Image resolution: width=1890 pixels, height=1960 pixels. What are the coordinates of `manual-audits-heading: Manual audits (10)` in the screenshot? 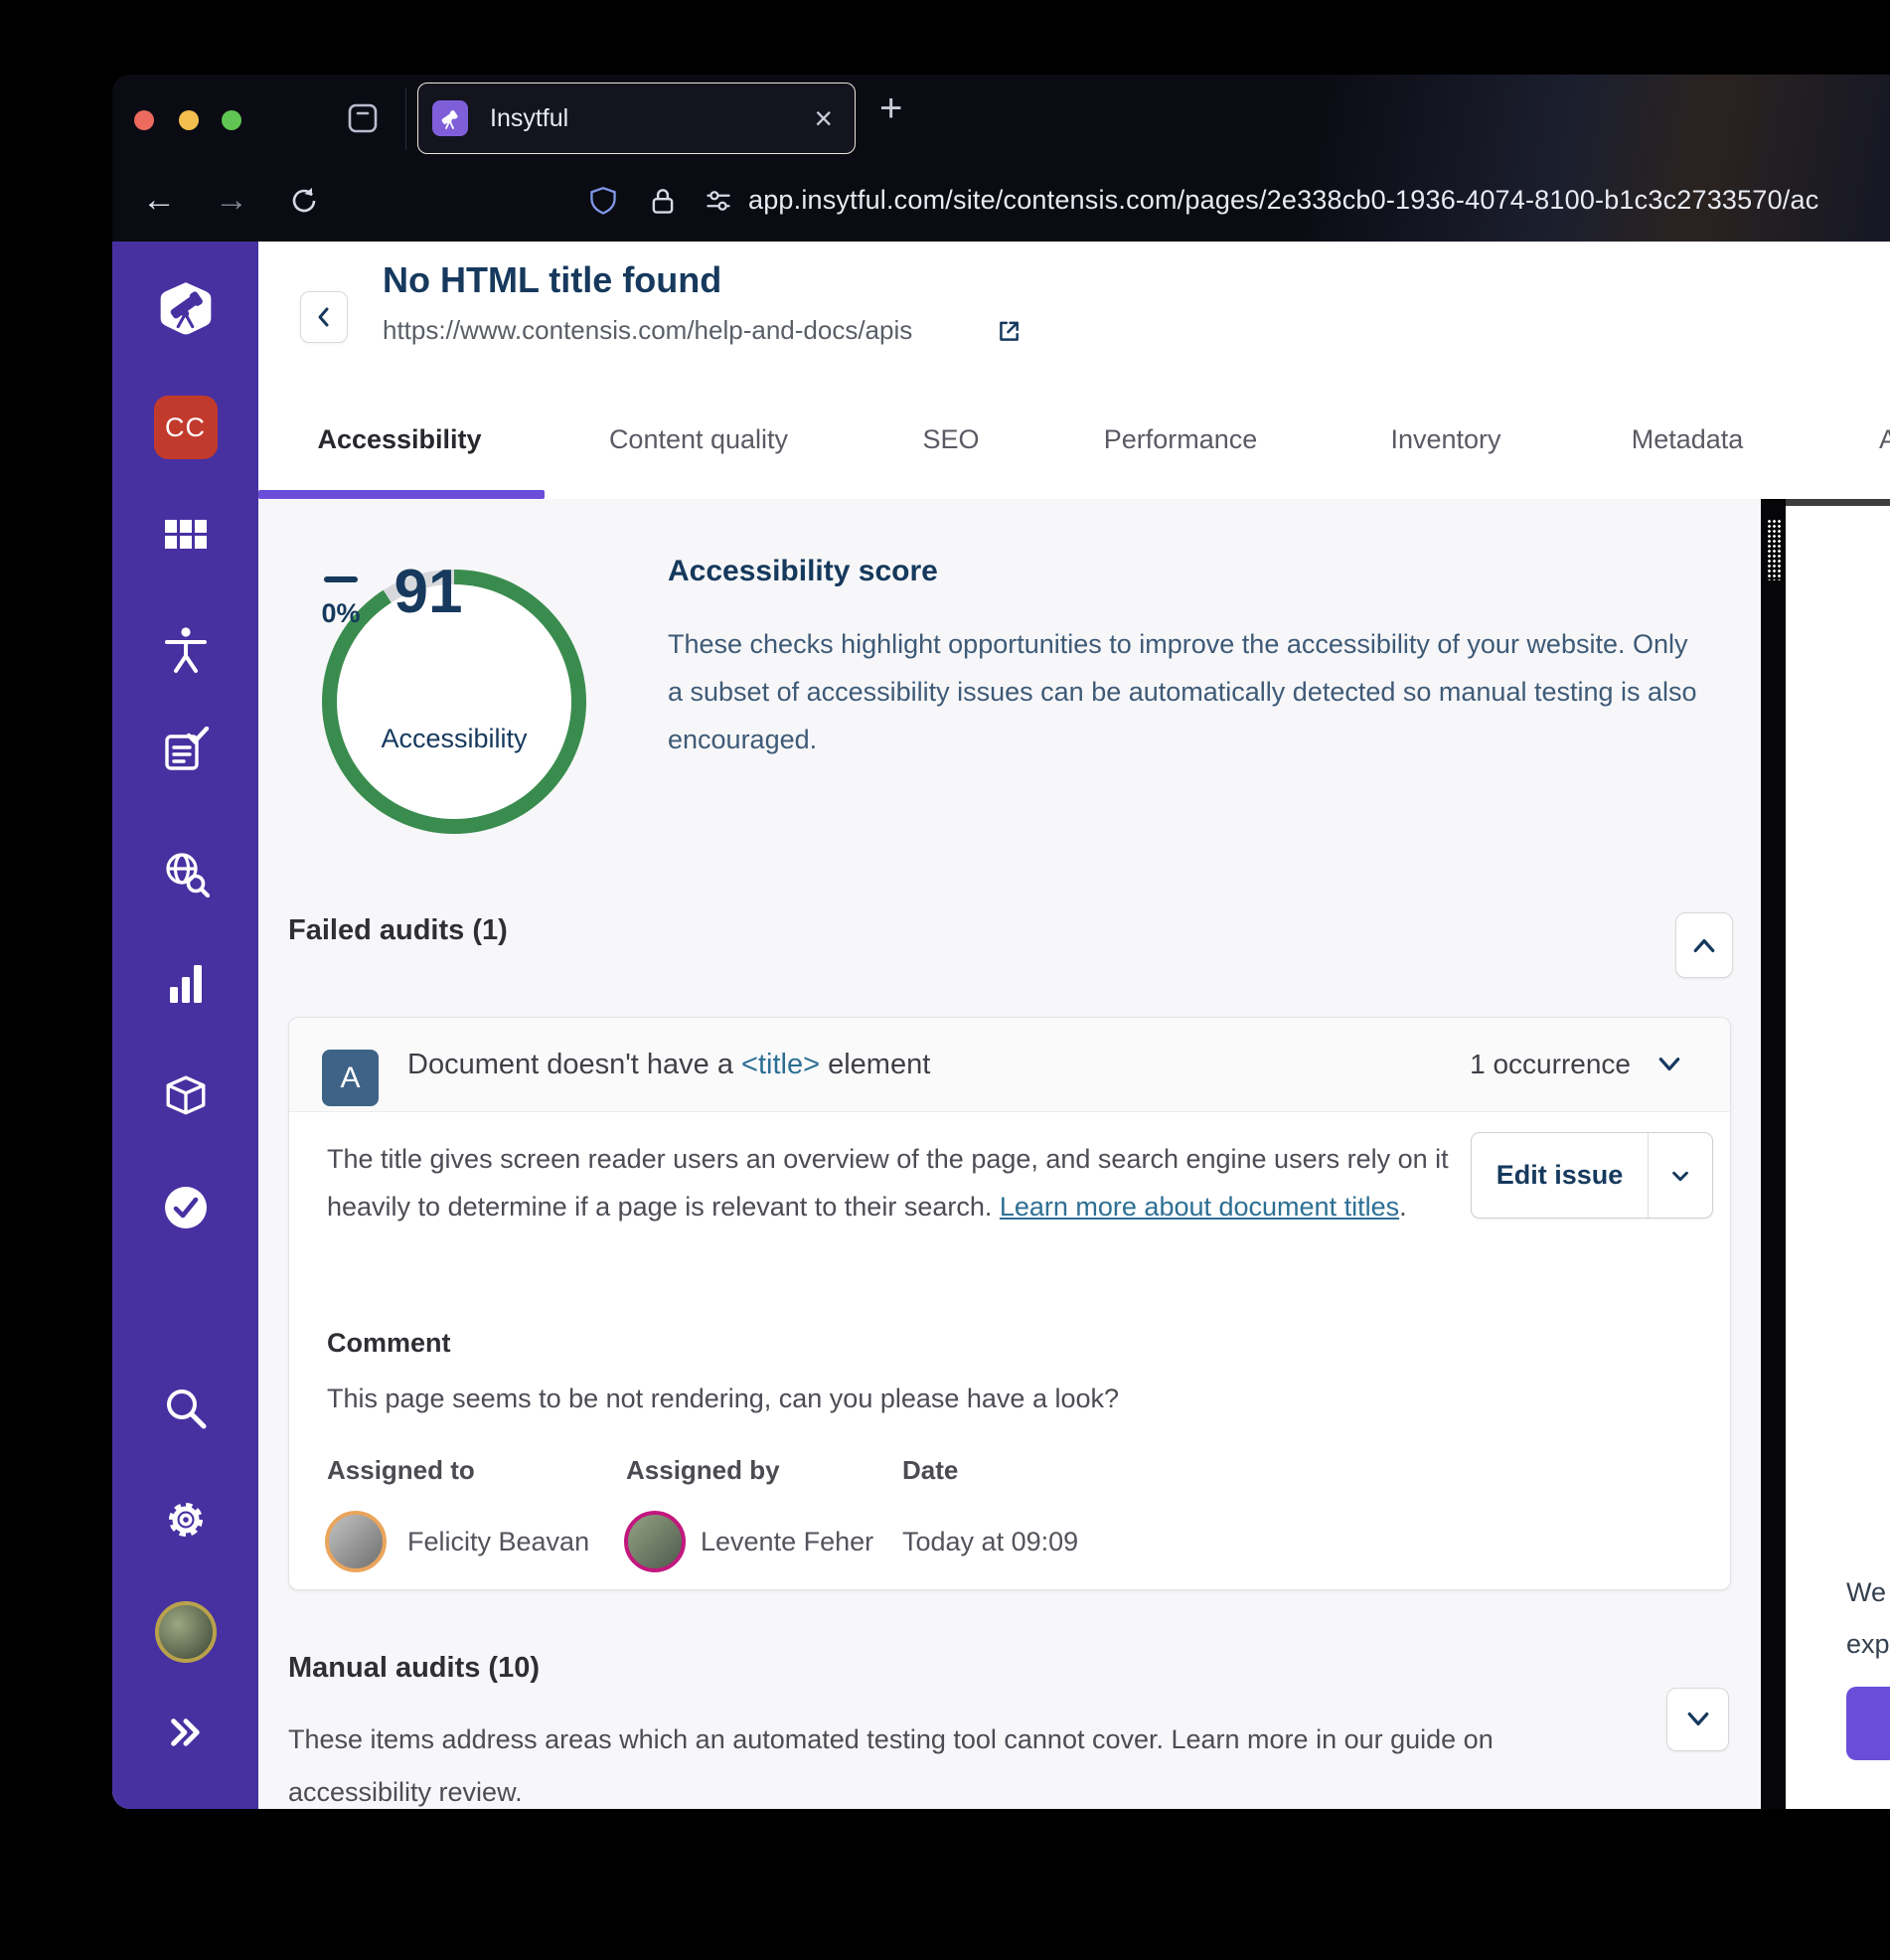 It's located at (414, 1668).